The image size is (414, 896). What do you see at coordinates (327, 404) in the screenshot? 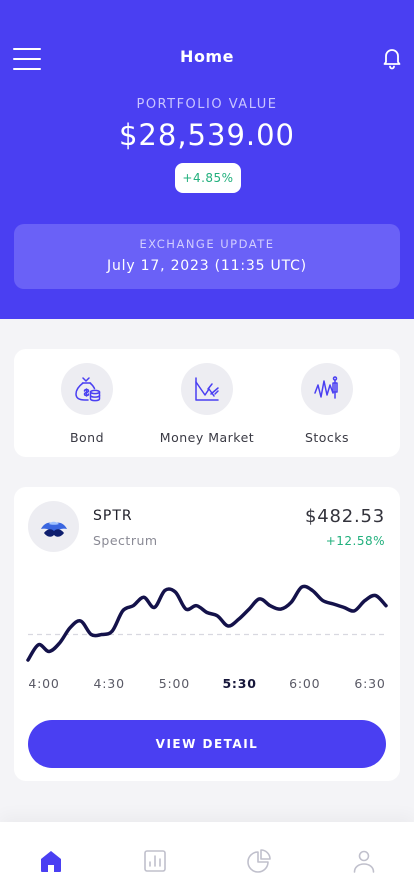
I see `category-stocks: Stocks` at bounding box center [327, 404].